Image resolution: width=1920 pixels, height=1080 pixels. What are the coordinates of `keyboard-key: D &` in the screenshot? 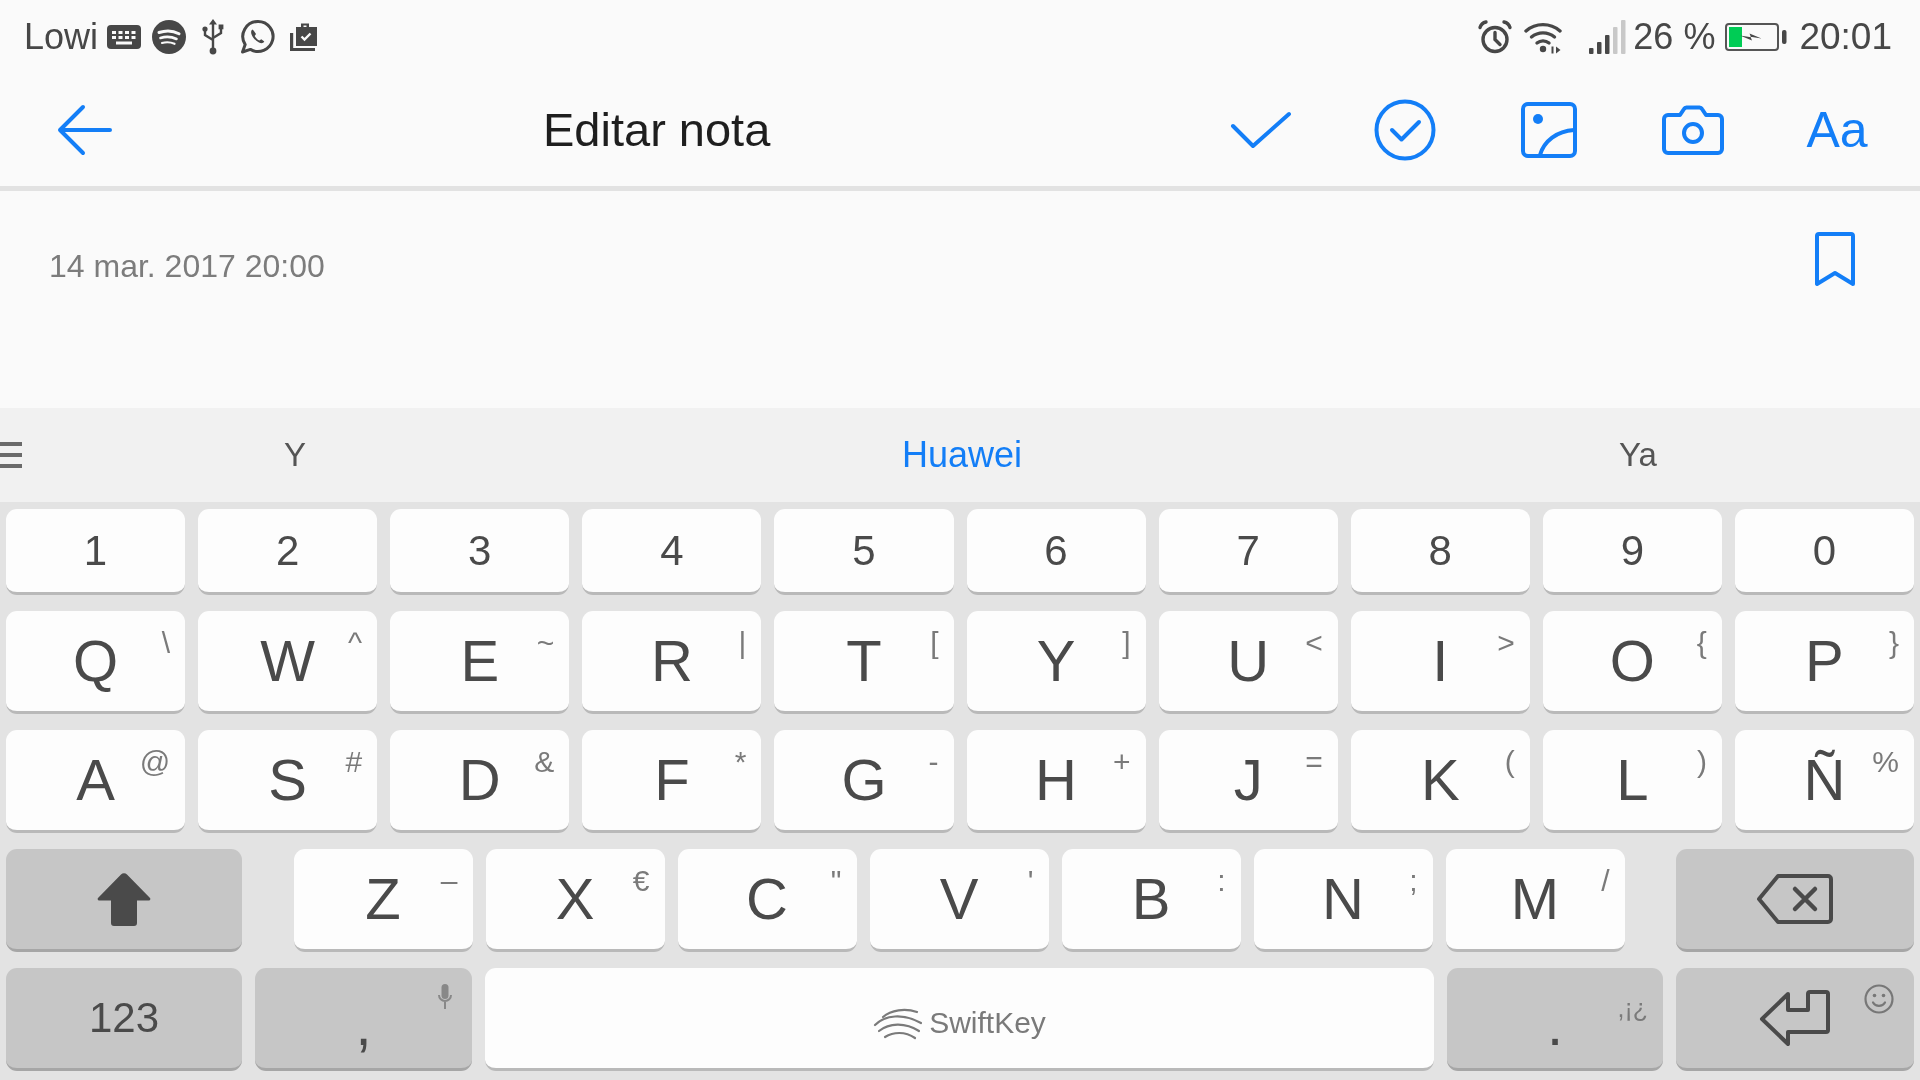 It's located at (480, 781).